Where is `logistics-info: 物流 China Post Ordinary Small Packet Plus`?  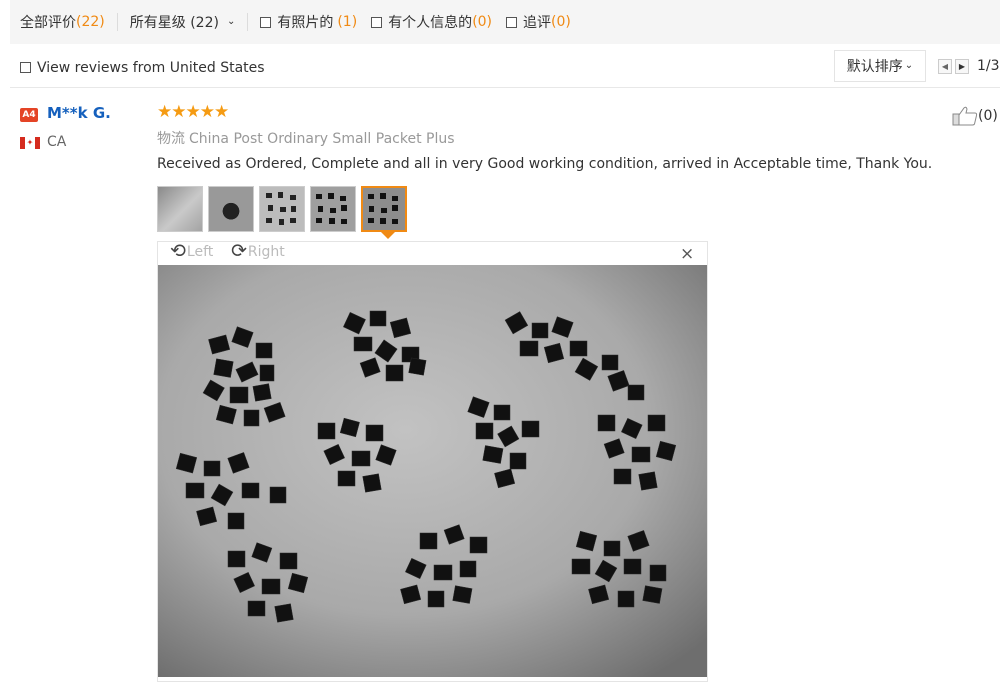 logistics-info: 物流 China Post Ordinary Small Packet Plus is located at coordinates (306, 138).